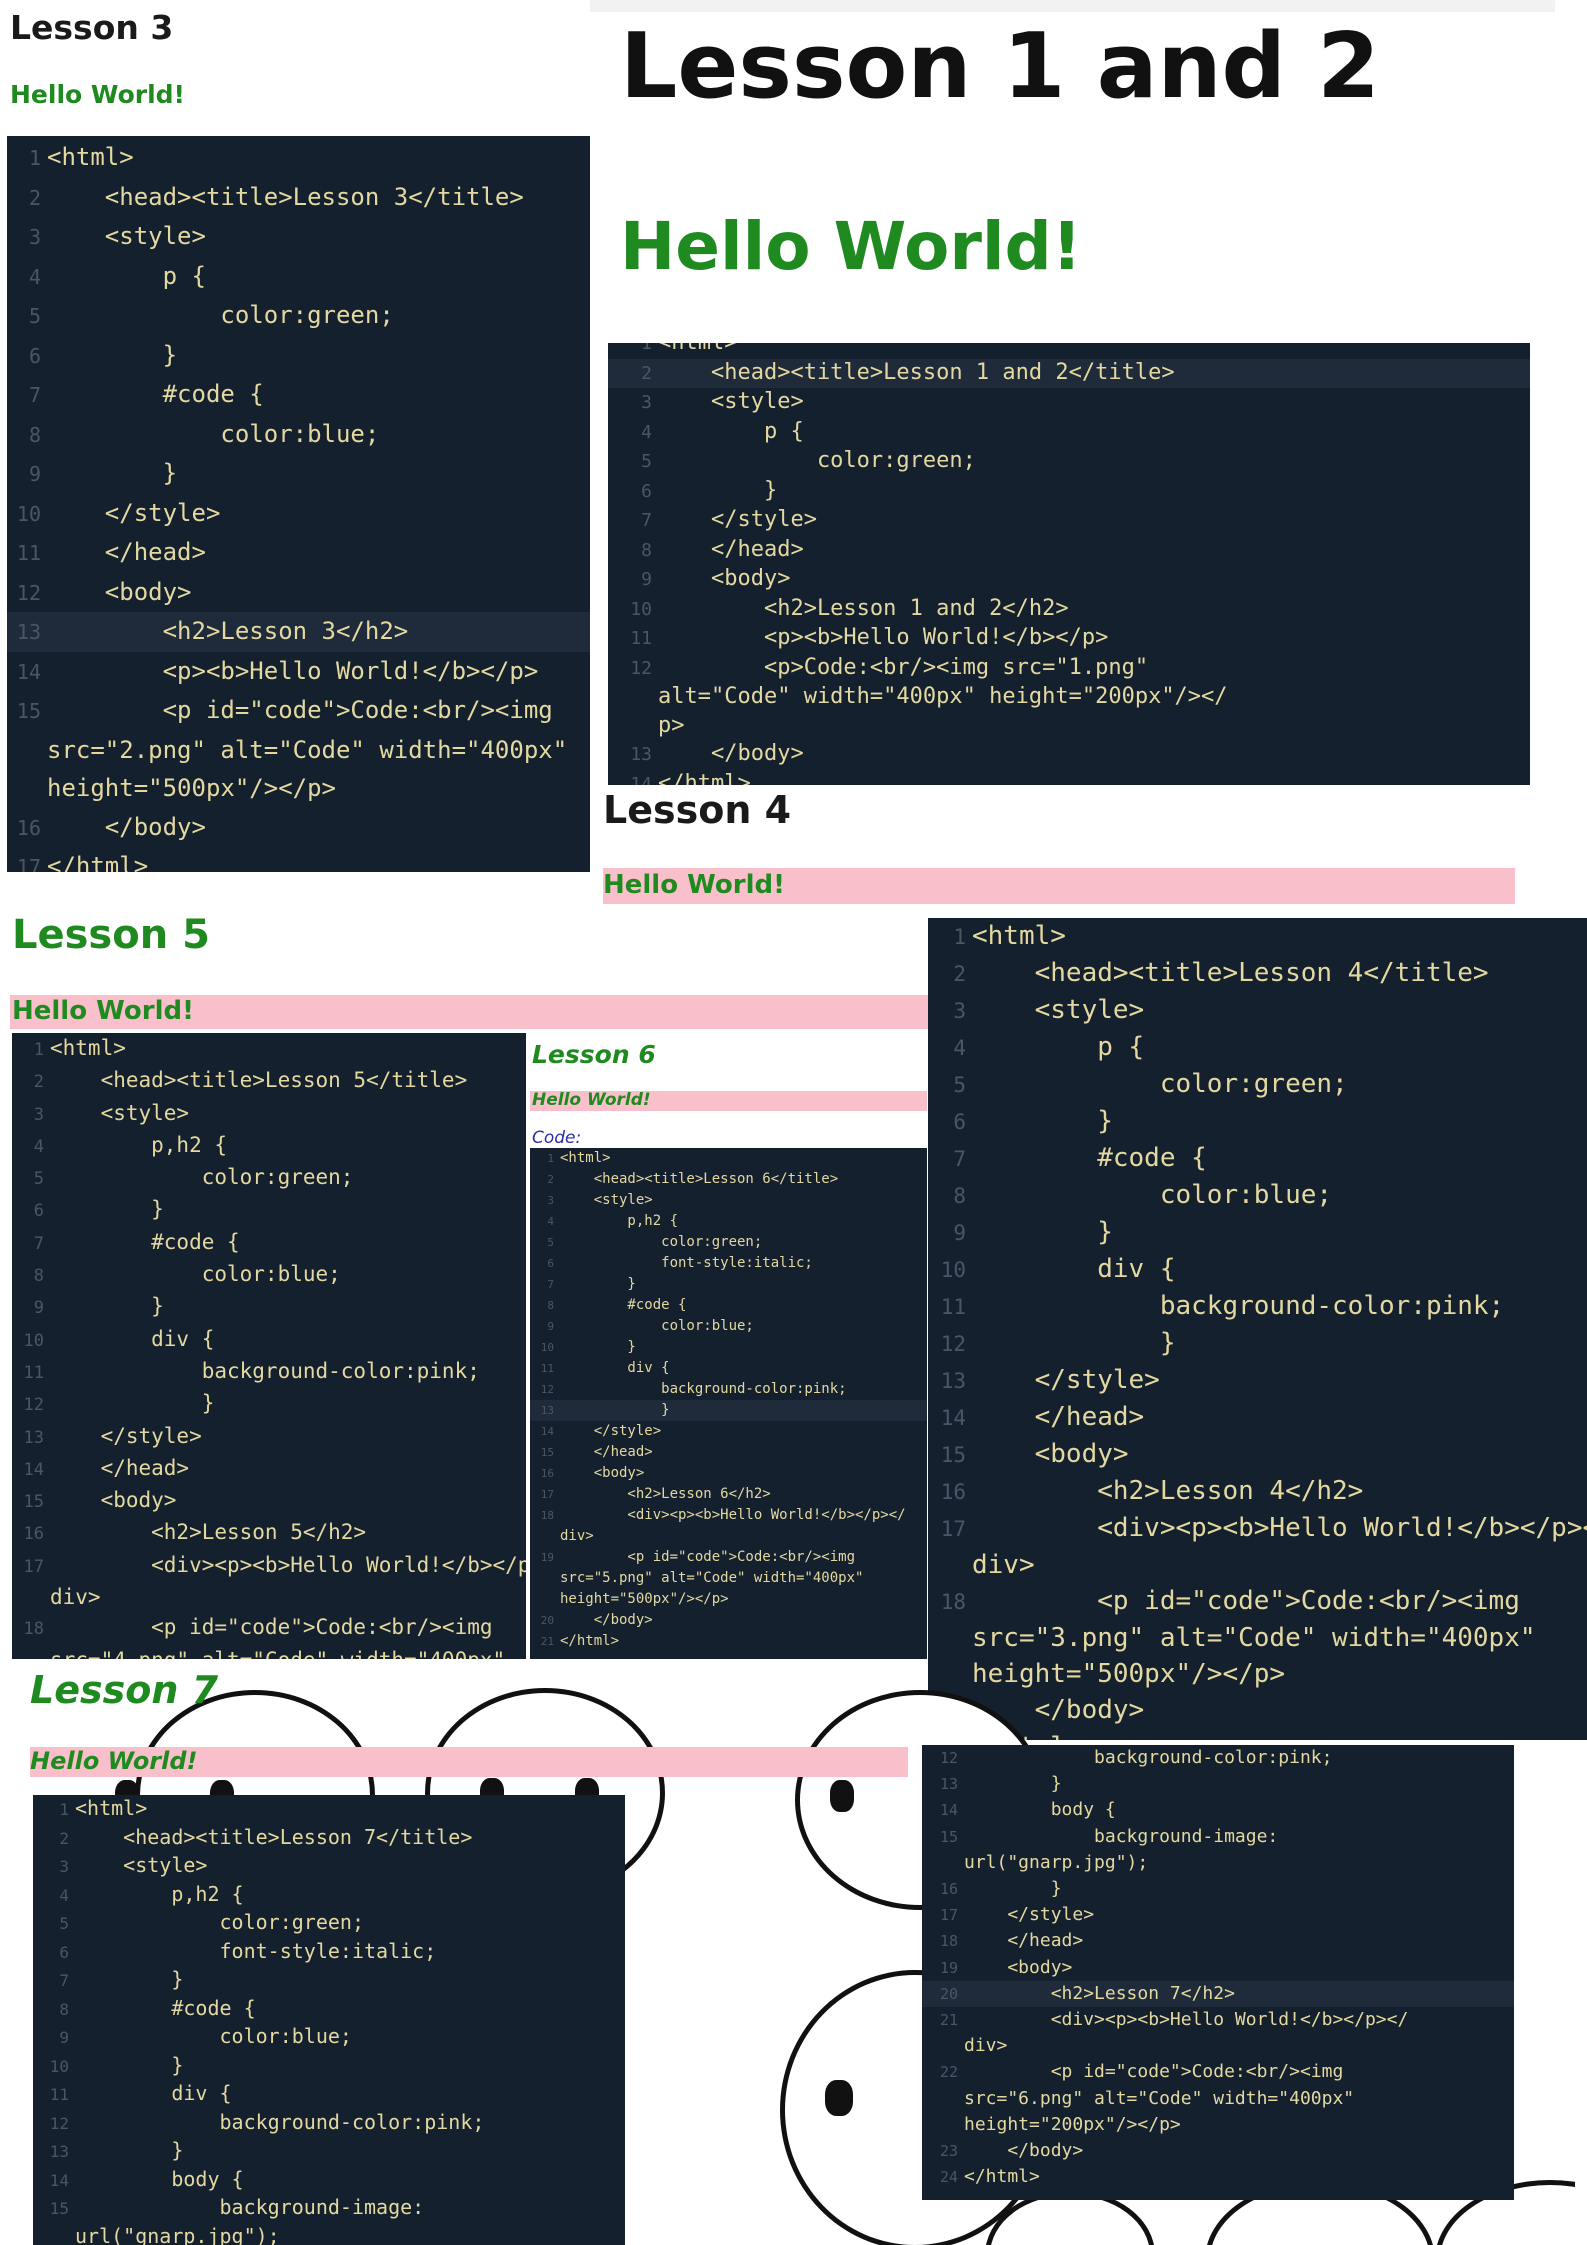 The image size is (1587, 2245). What do you see at coordinates (1069, 521) in the screenshot?
I see `code-line: 7 </style>` at bounding box center [1069, 521].